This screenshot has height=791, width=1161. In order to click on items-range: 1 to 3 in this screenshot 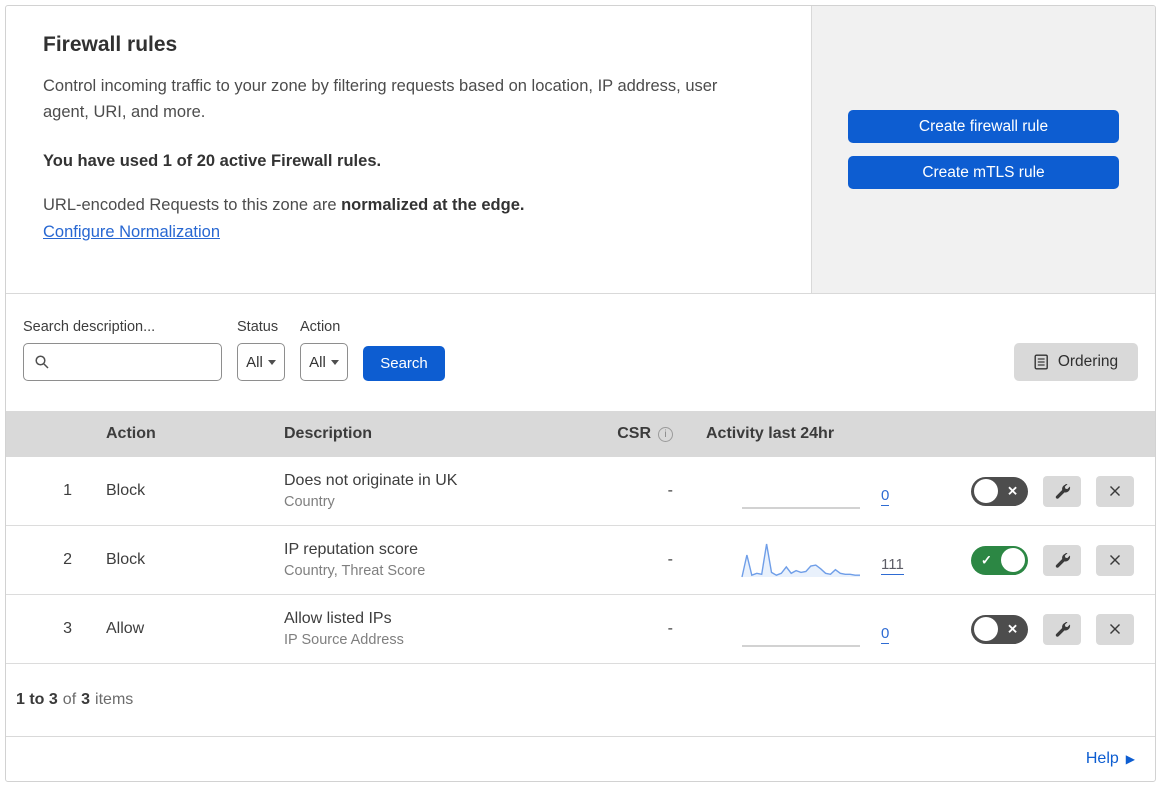, I will do `click(37, 699)`.